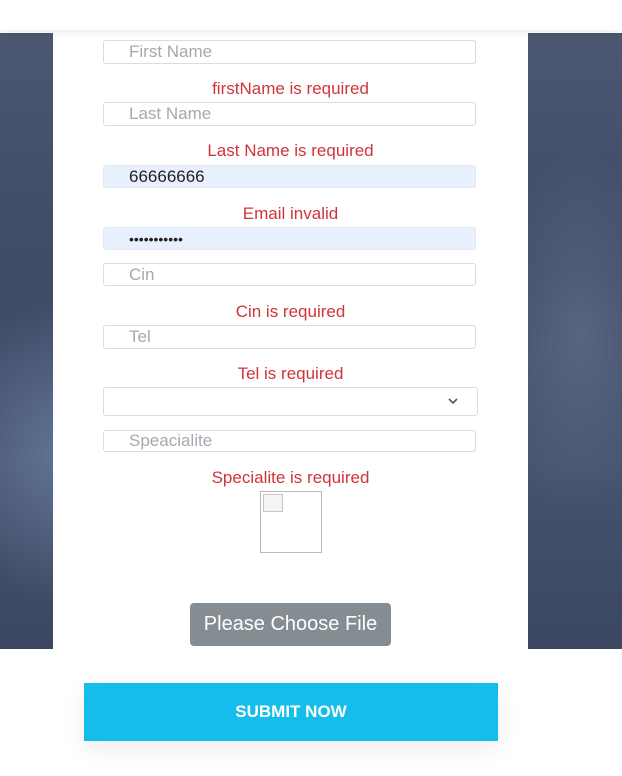 The width and height of the screenshot is (622, 776). I want to click on specialite-input: Speacialite, so click(289, 441).